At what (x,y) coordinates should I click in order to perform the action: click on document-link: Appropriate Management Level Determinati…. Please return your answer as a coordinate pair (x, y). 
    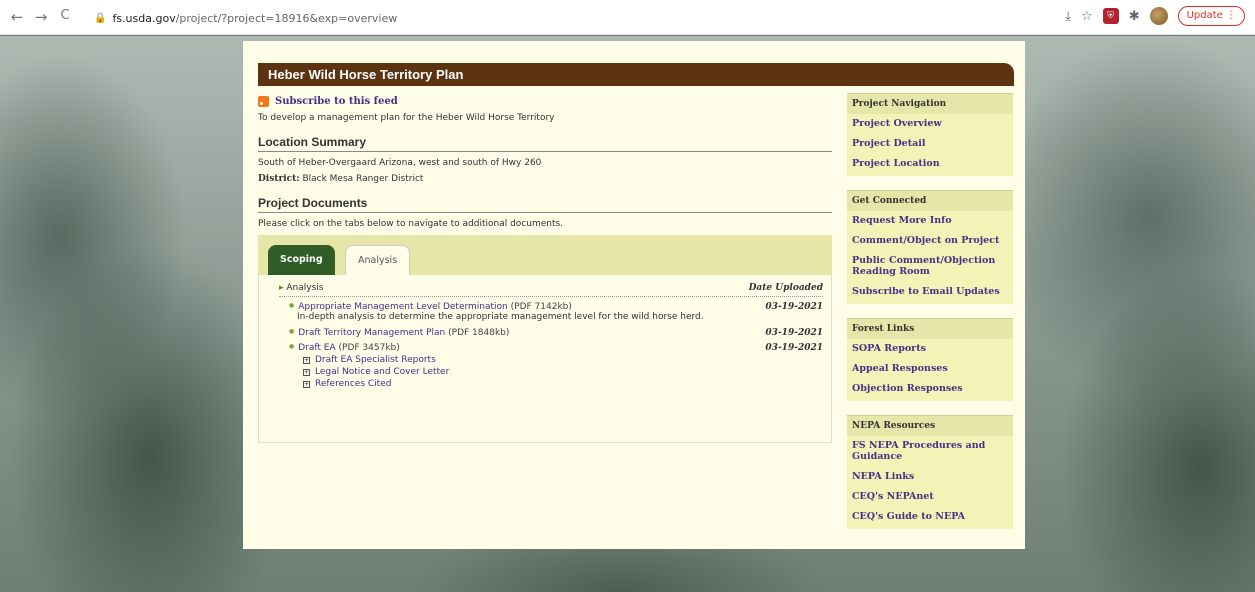
    Looking at the image, I should click on (403, 307).